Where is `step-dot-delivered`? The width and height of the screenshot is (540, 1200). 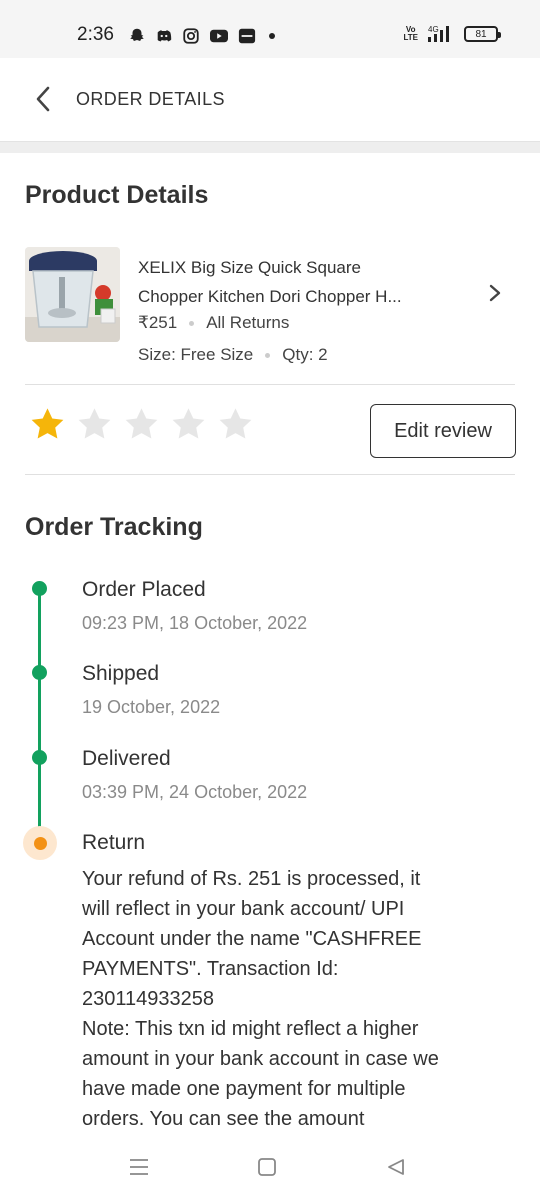 step-dot-delivered is located at coordinates (39, 757).